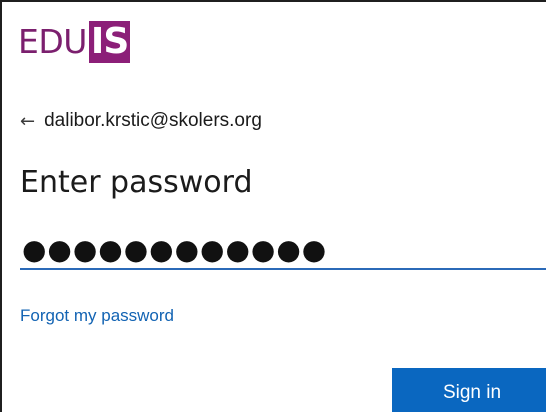 This screenshot has height=412, width=546. I want to click on account-email: dalibor.krstic@skolers.org, so click(153, 120).